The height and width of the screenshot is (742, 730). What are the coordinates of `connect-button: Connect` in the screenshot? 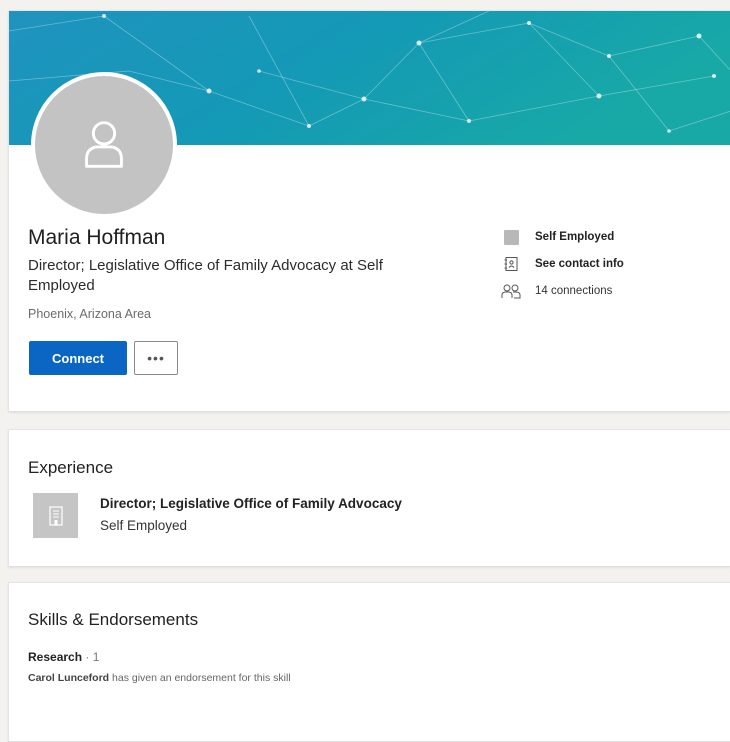 It's located at (78, 358).